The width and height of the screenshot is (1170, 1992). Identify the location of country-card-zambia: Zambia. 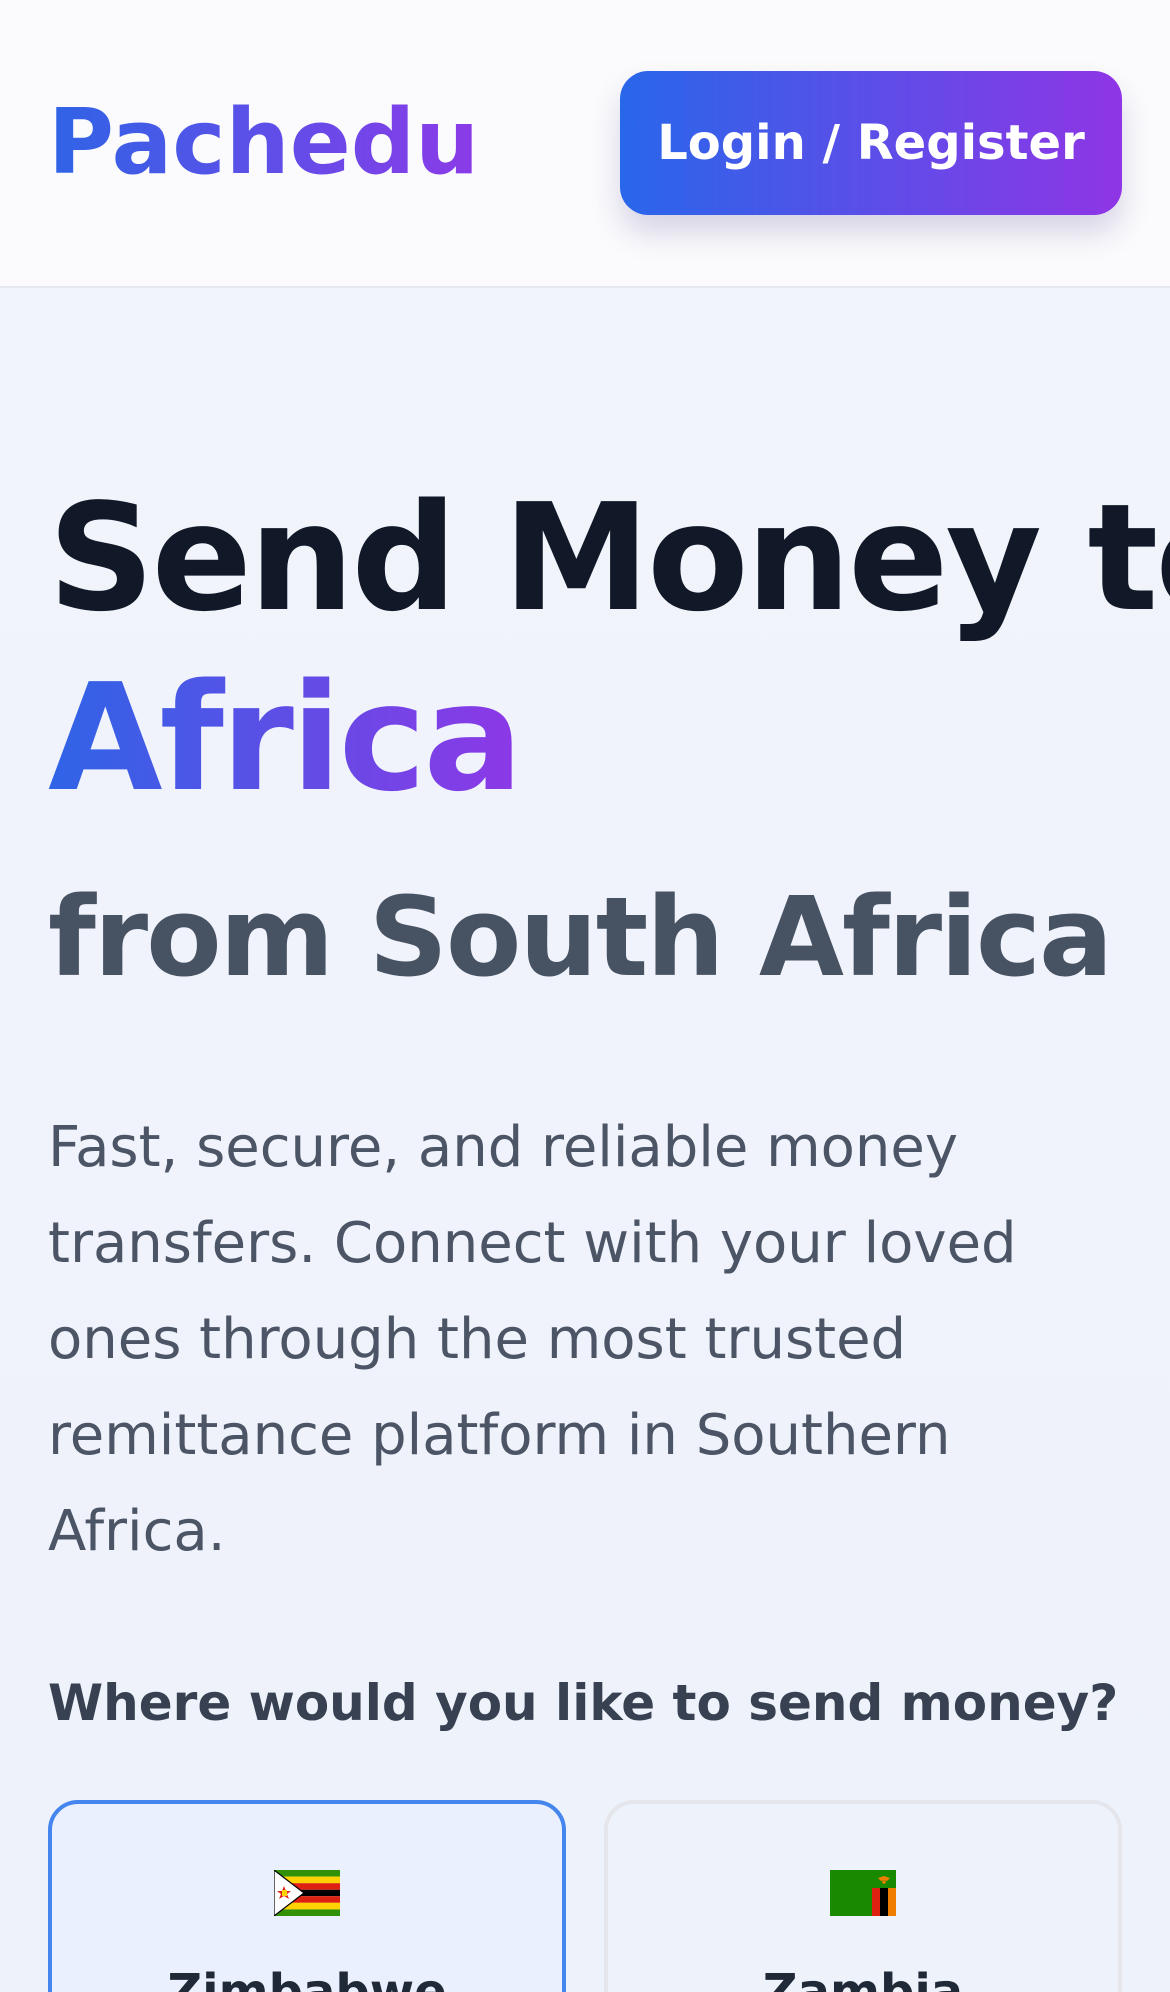
(863, 1896).